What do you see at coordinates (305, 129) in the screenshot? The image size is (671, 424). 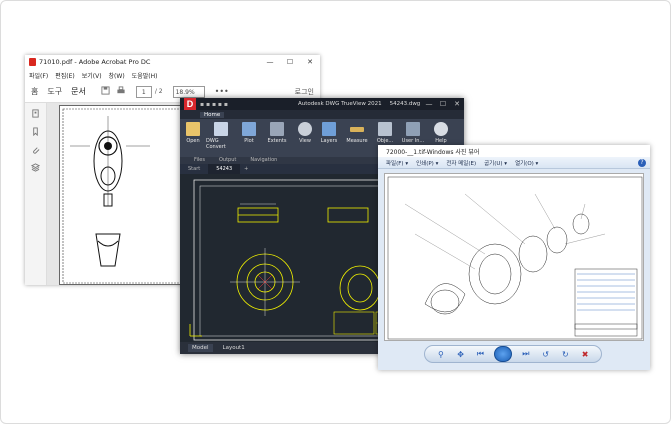 I see `view-icon` at bounding box center [305, 129].